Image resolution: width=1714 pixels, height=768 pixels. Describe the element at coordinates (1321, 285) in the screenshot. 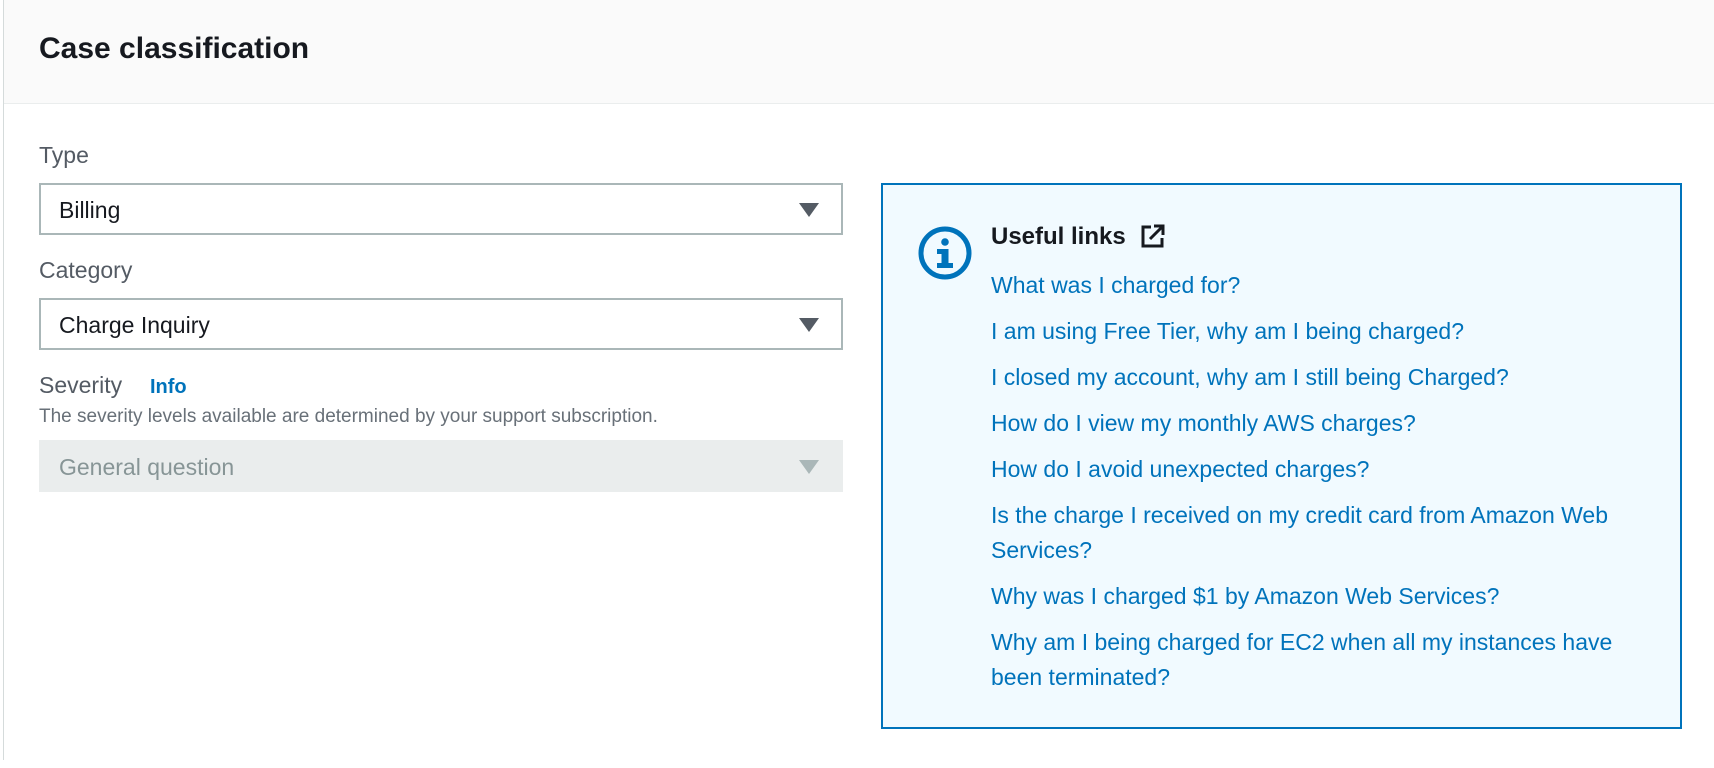

I see `useful-link: What was I charged for?` at that location.